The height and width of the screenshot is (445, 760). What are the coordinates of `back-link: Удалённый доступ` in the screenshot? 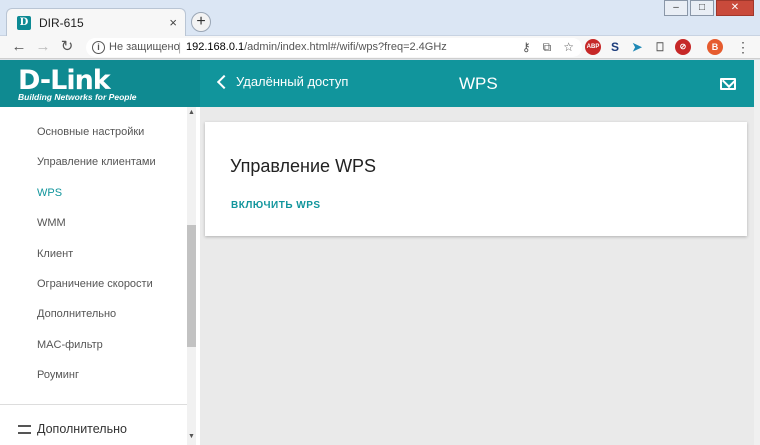 It's located at (282, 81).